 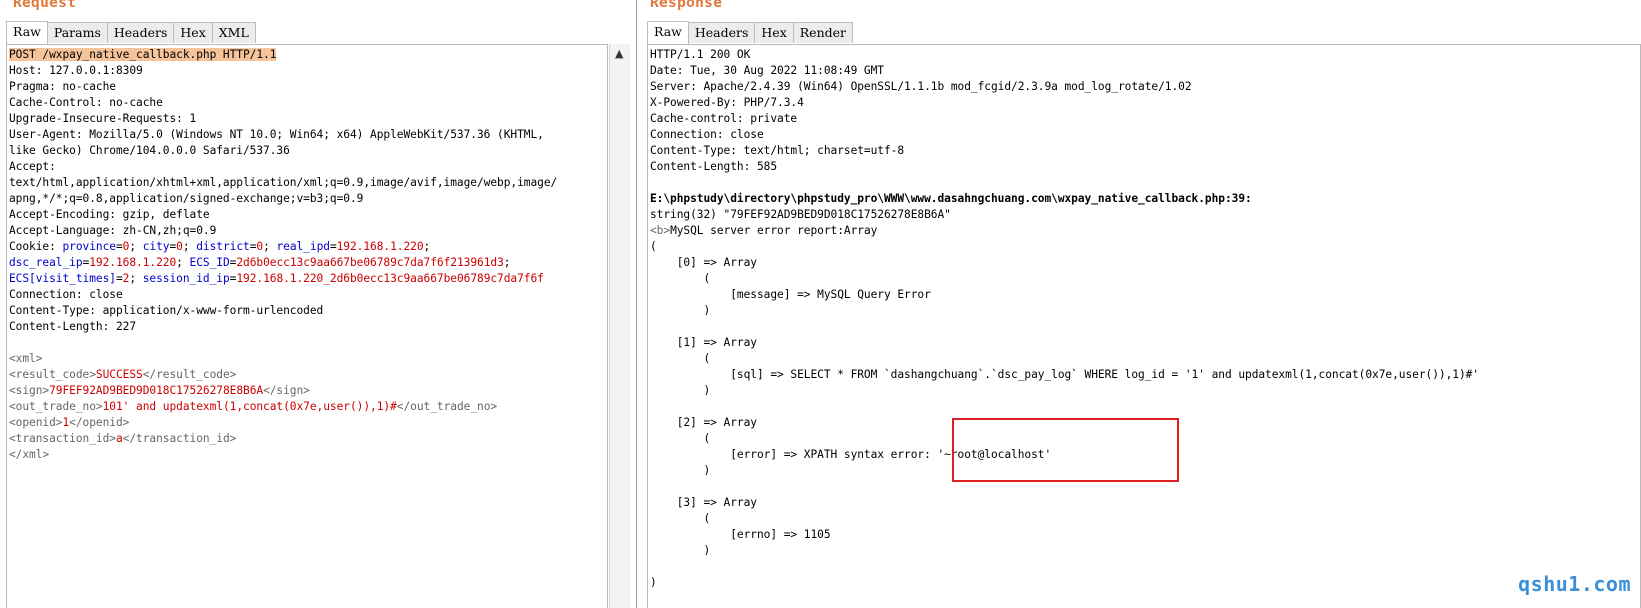 What do you see at coordinates (119, 438) in the screenshot?
I see `text-segment: a` at bounding box center [119, 438].